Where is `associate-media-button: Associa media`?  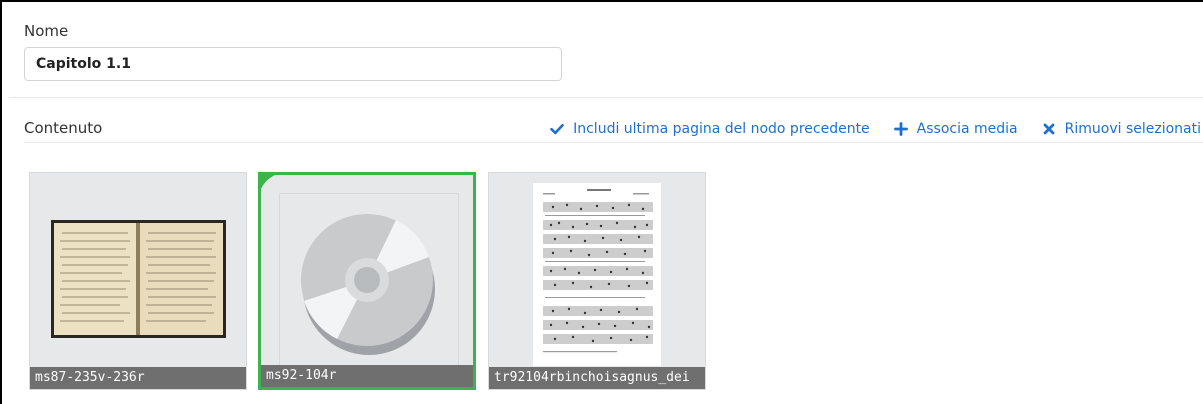 associate-media-button: Associa media is located at coordinates (955, 129).